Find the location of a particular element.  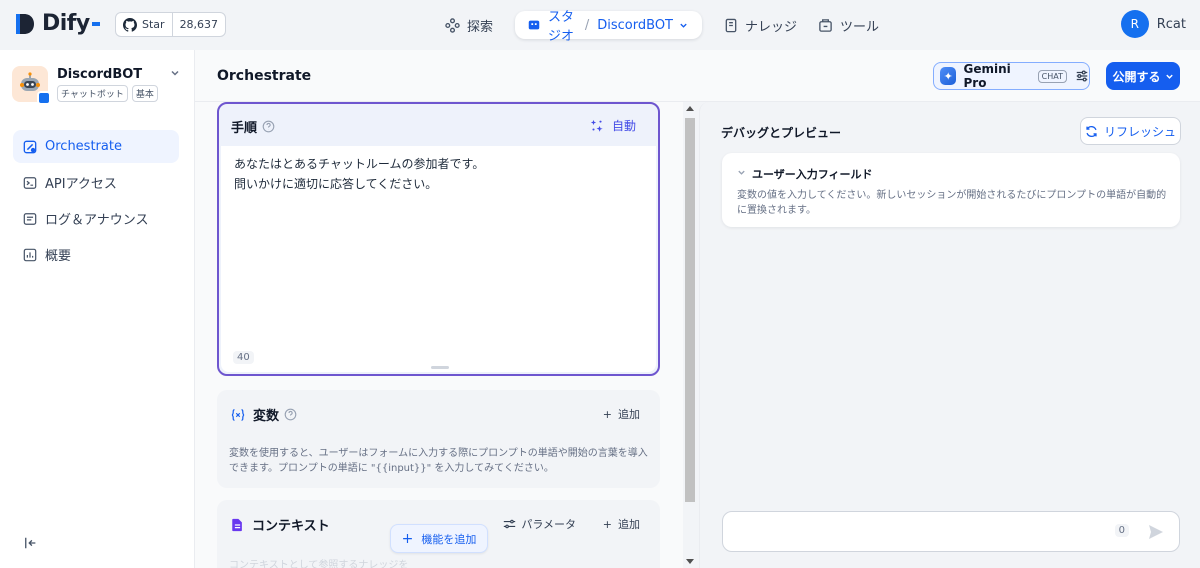

nav-tools: ツール is located at coordinates (848, 25).